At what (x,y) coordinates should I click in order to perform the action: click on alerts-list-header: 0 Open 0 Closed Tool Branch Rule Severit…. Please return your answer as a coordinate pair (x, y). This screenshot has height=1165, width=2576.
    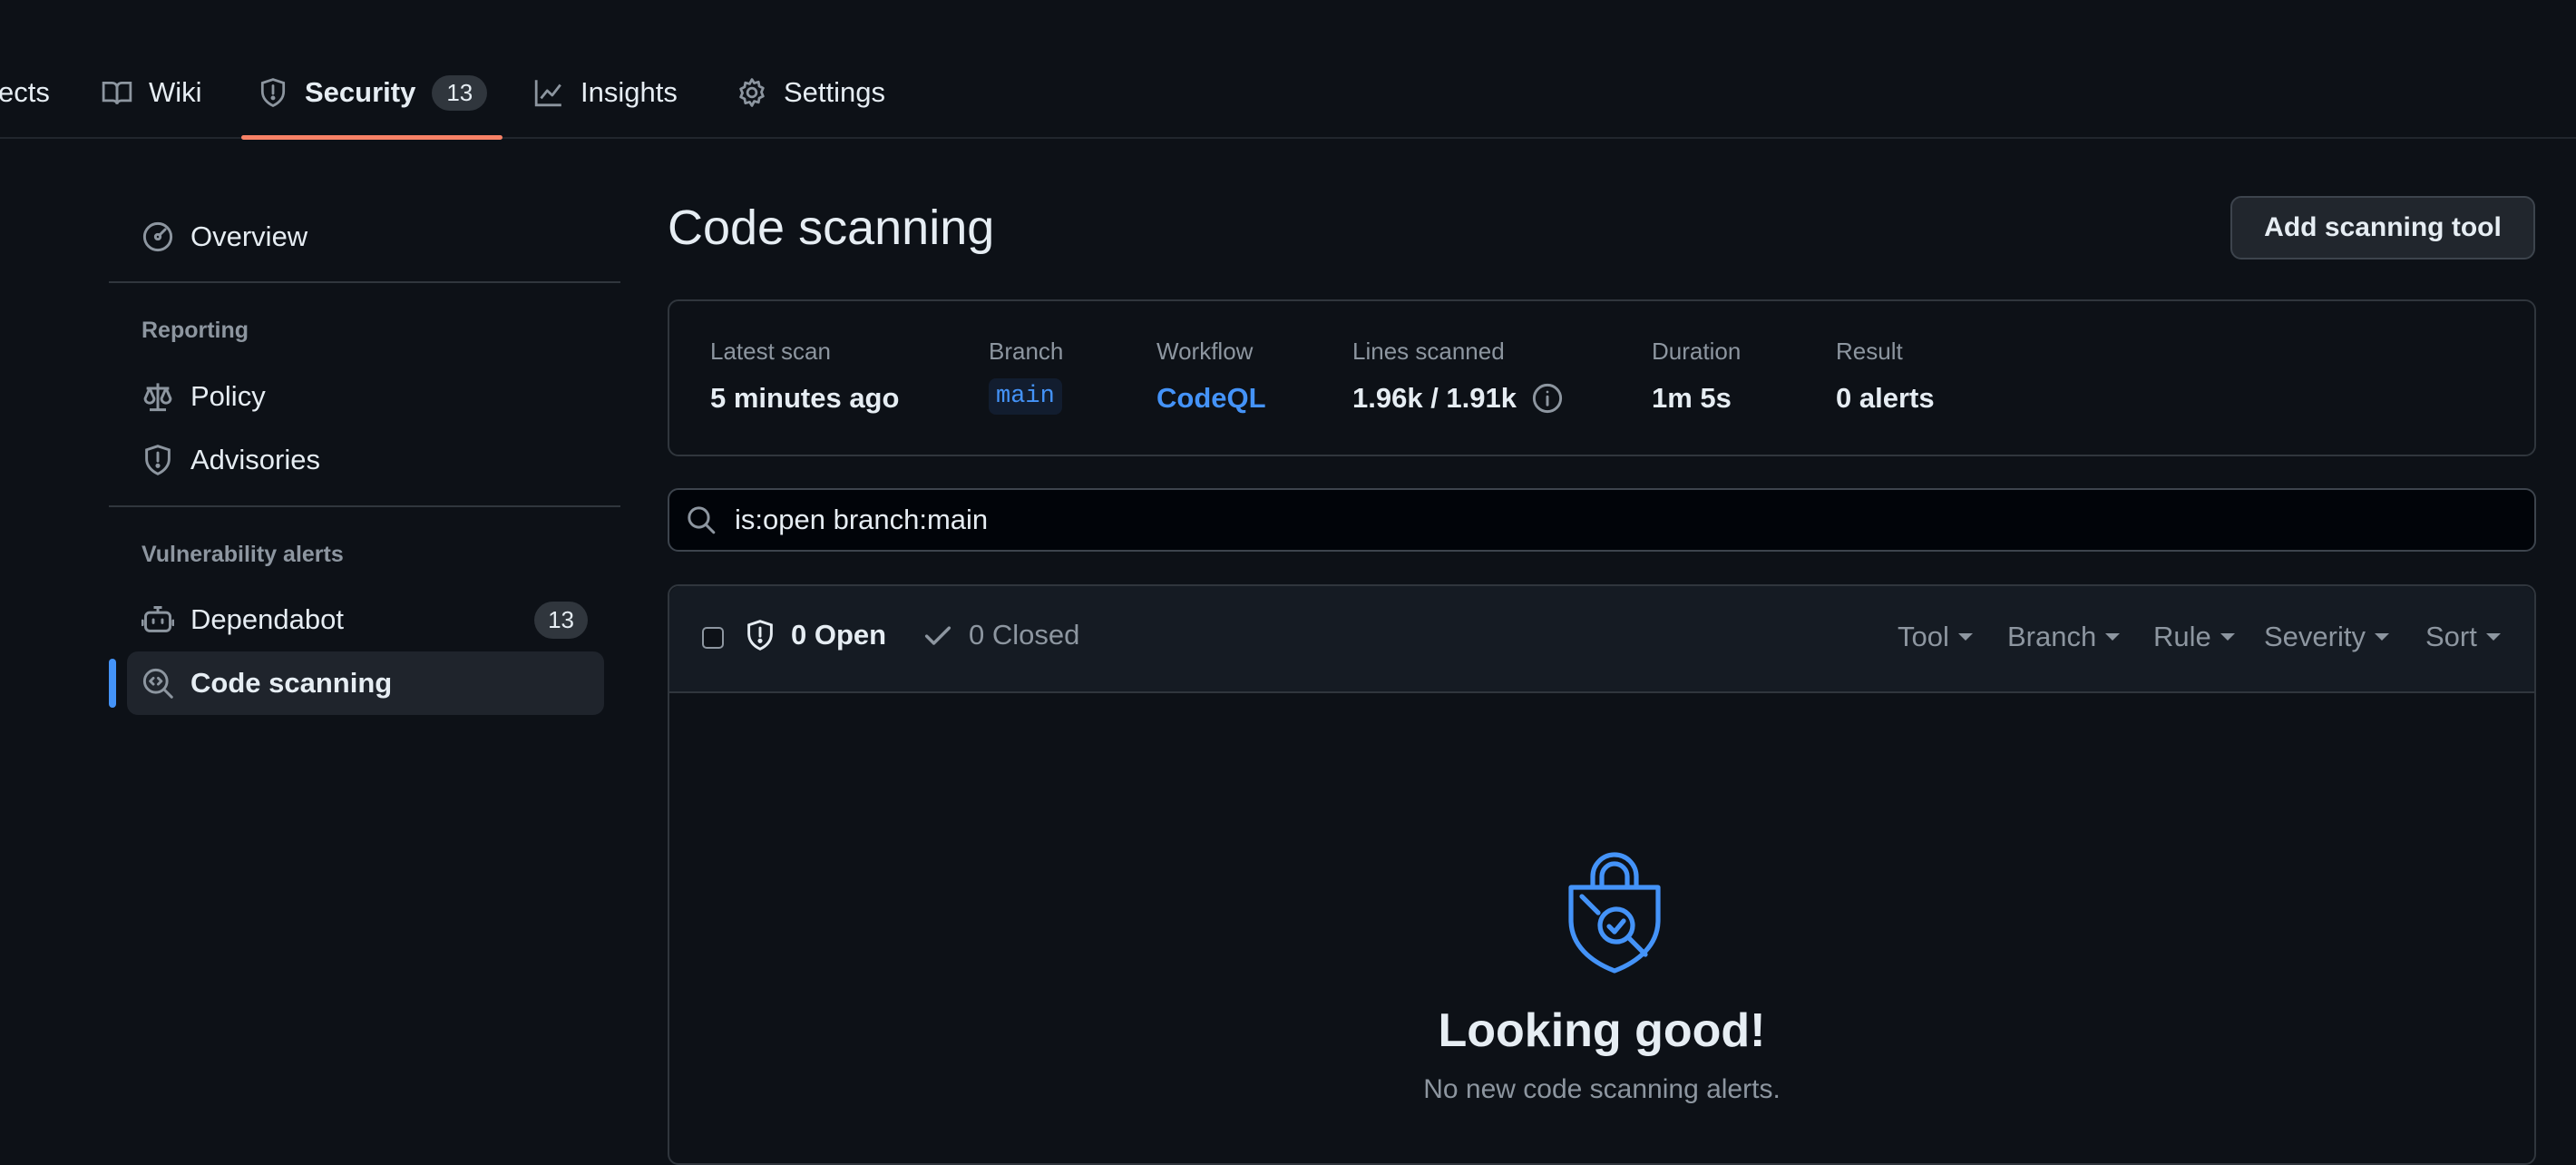
    Looking at the image, I should click on (1601, 639).